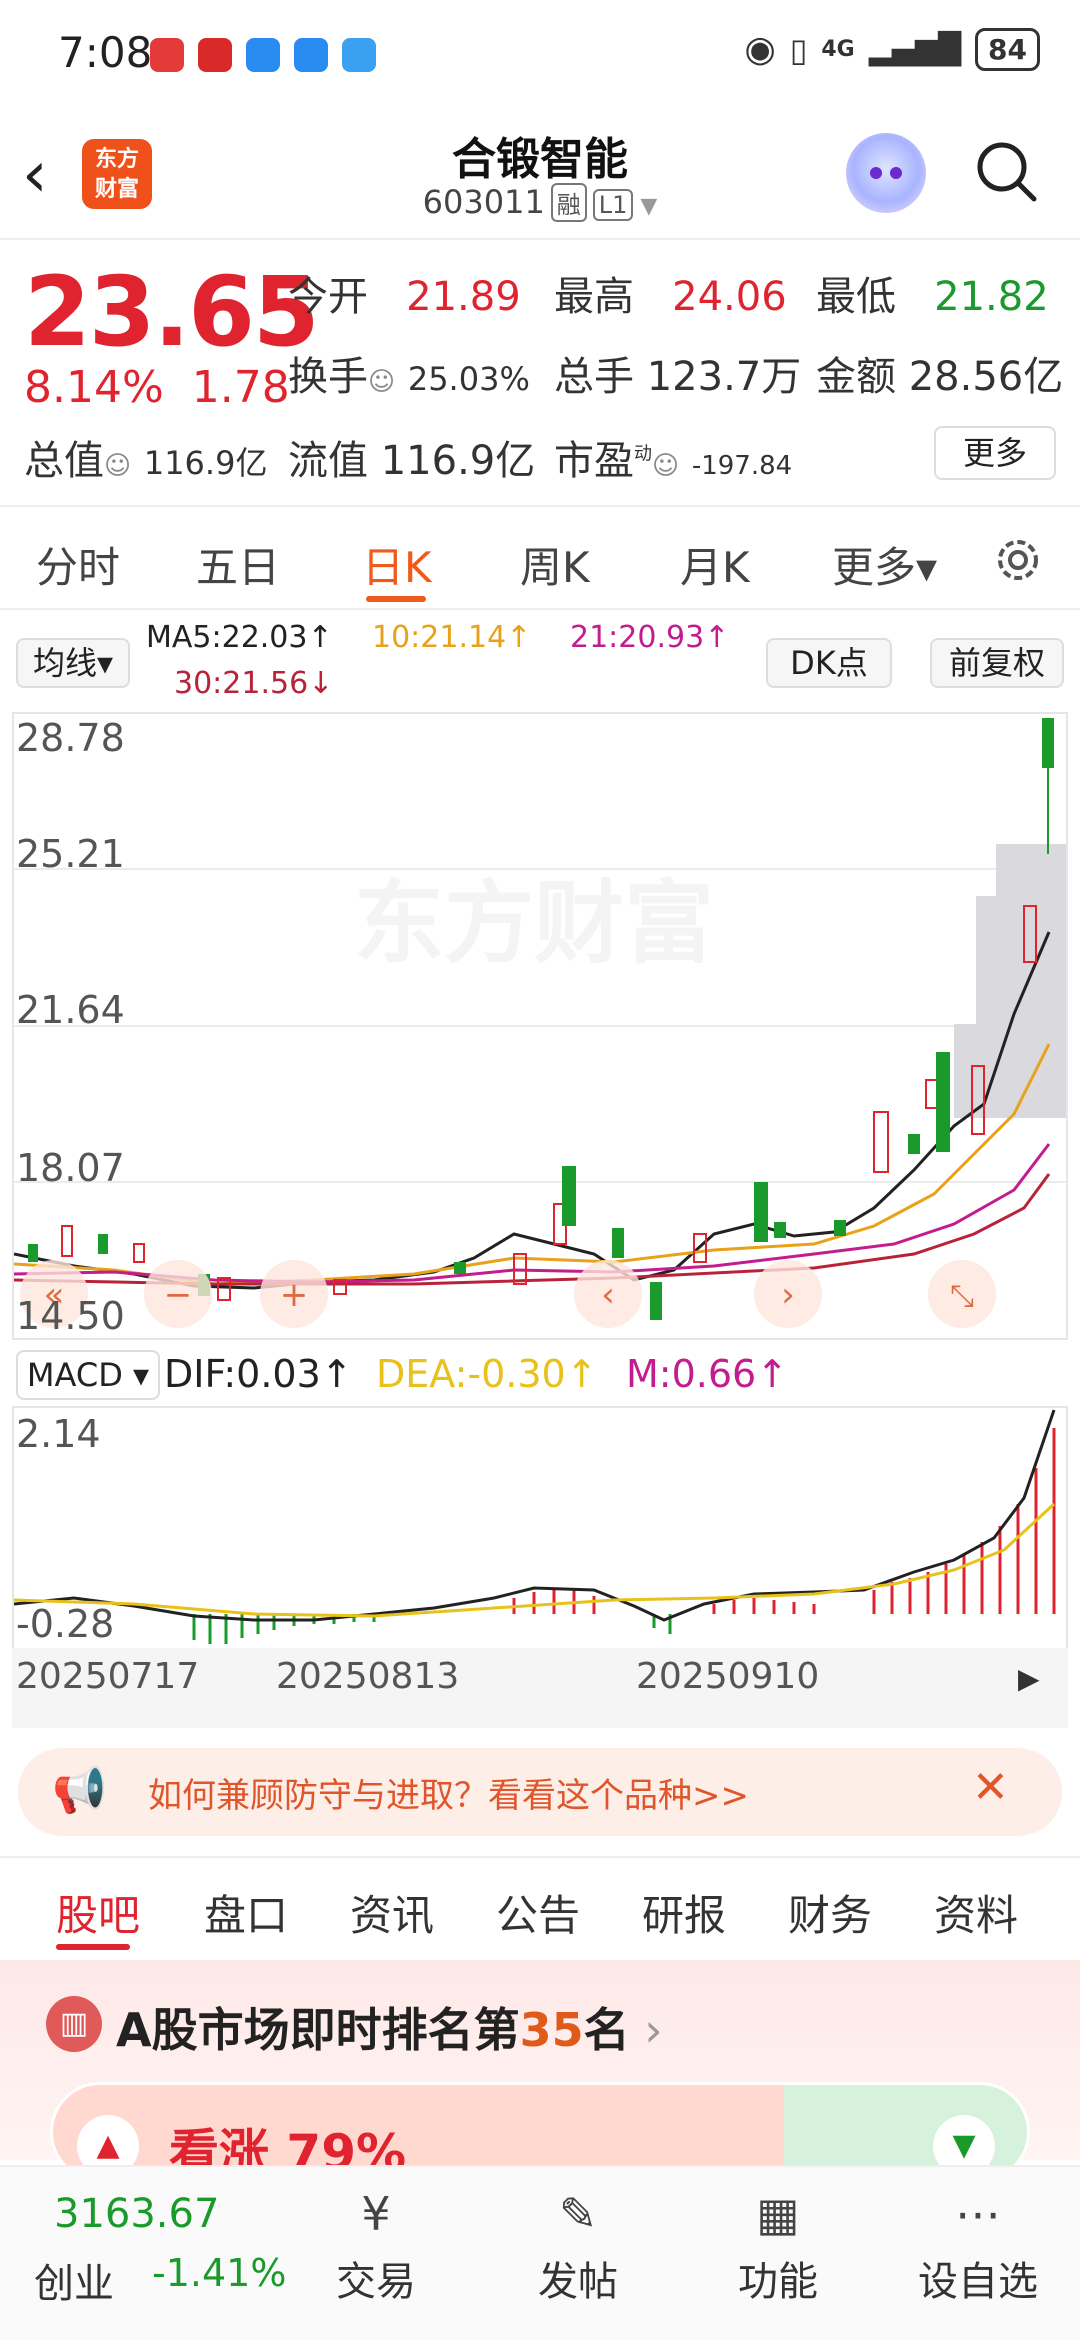 Image resolution: width=1080 pixels, height=2340 pixels. Describe the element at coordinates (555, 564) in the screenshot. I see `tab-weekly-k: 周K` at that location.